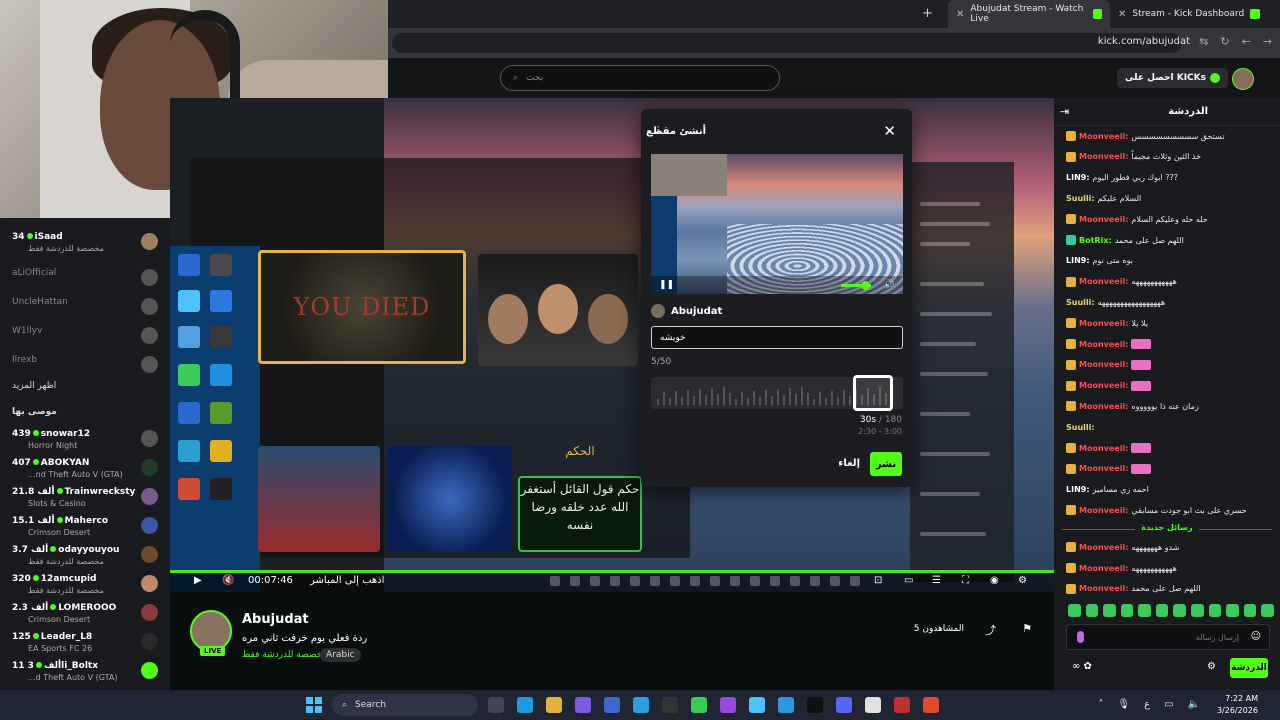  What do you see at coordinates (1147, 704) in the screenshot?
I see `language-icon: ع` at bounding box center [1147, 704].